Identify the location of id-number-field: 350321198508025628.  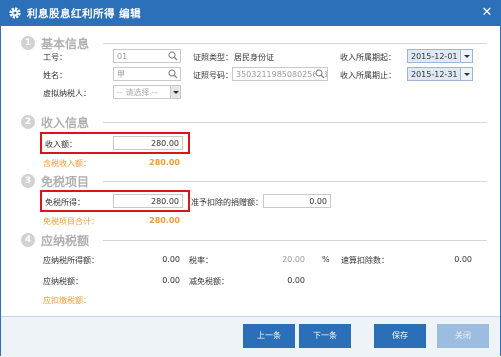
(280, 74).